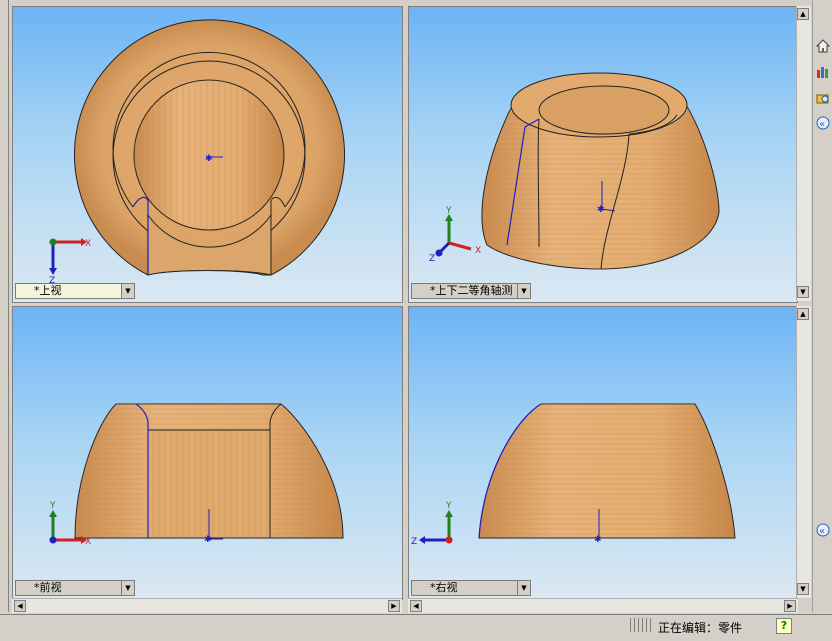 This screenshot has width=832, height=641. What do you see at coordinates (803, 452) in the screenshot?
I see `vertical-scrollbar-bottom: ▲ ▼` at bounding box center [803, 452].